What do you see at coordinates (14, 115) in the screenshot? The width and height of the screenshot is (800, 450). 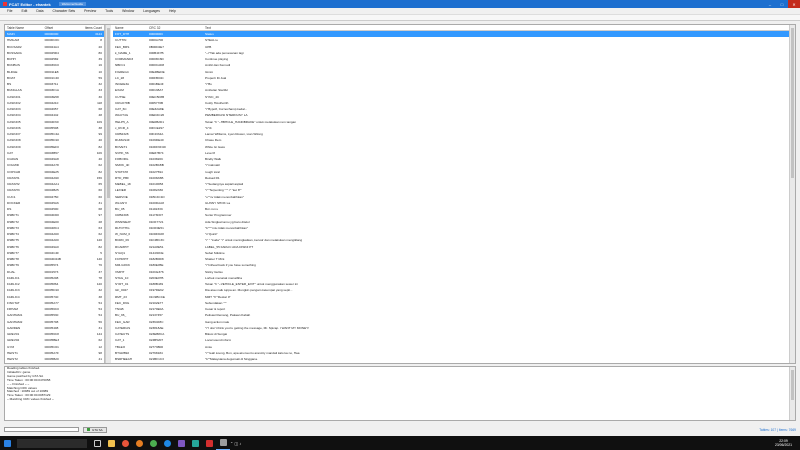 I see `table-name-cell: CASINO4` at bounding box center [14, 115].